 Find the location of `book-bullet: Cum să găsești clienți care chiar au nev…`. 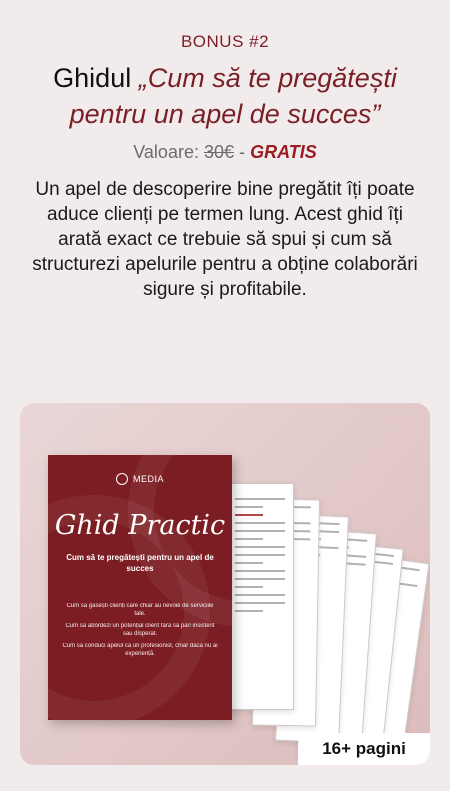

book-bullet: Cum să găsești clienți care chiar au nev… is located at coordinates (140, 610).